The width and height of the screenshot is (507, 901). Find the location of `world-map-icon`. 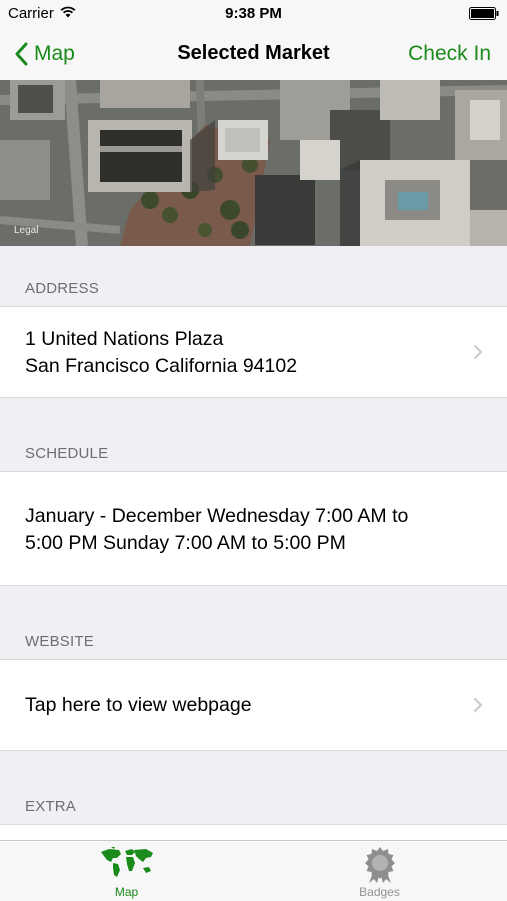

world-map-icon is located at coordinates (126, 862).